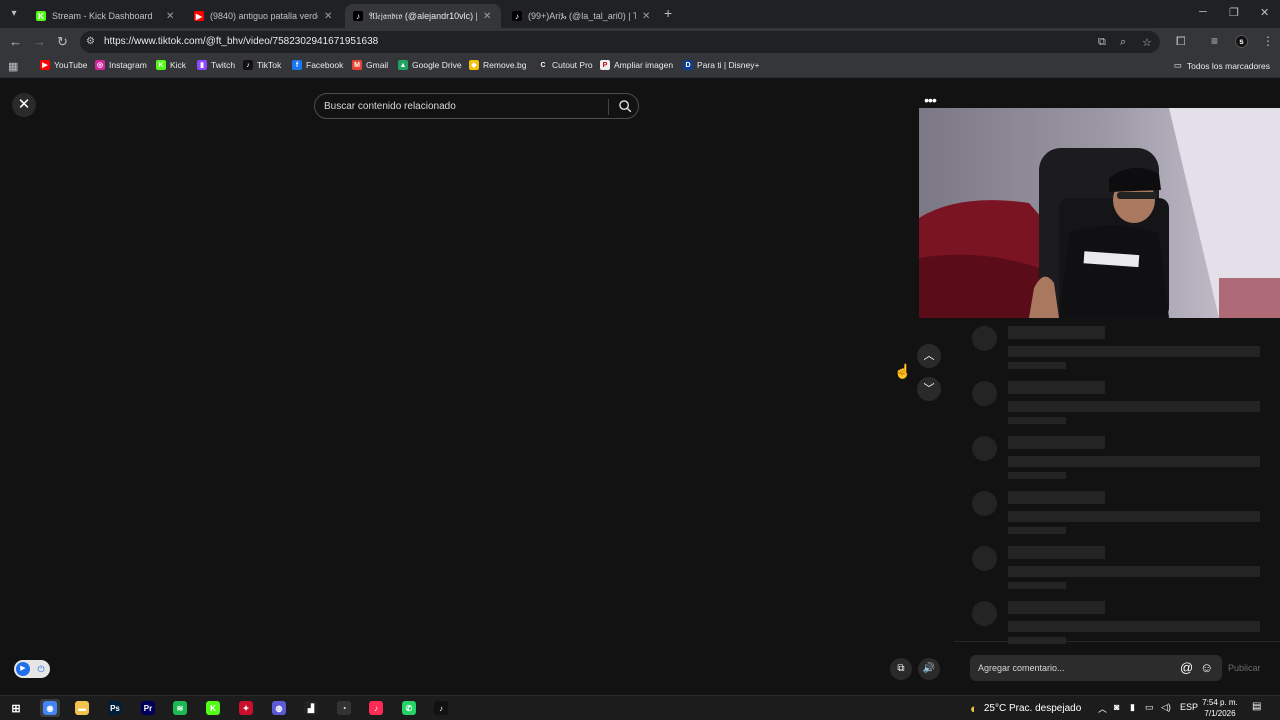  Describe the element at coordinates (1166, 707) in the screenshot. I see `speaker-icon: ◁)` at that location.